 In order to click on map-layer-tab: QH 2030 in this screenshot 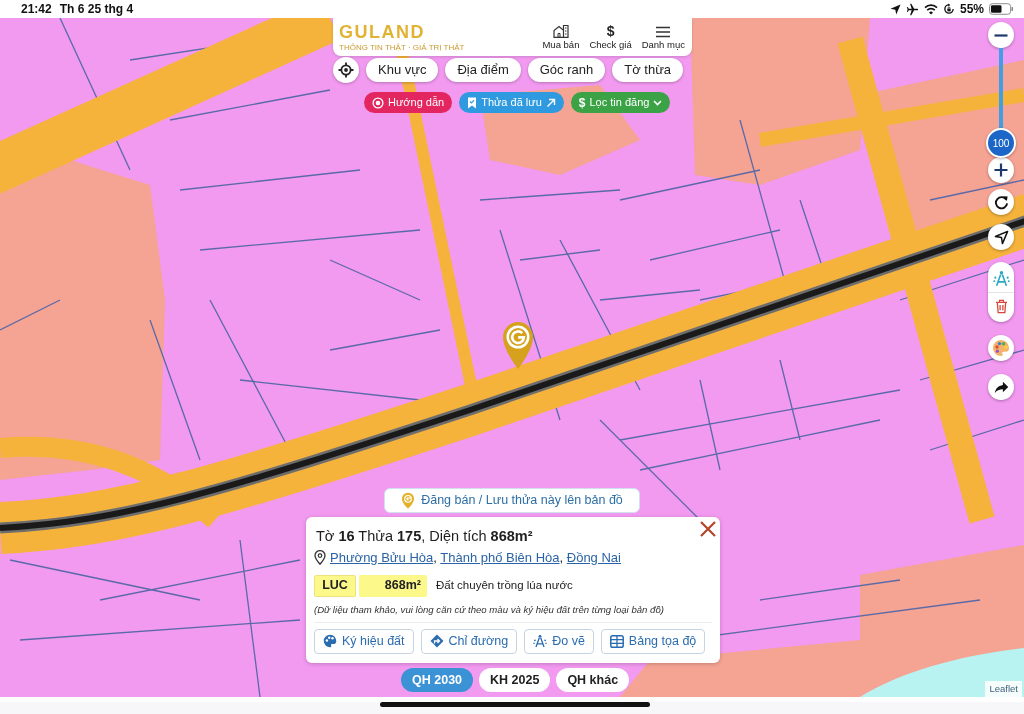, I will do `click(437, 680)`.